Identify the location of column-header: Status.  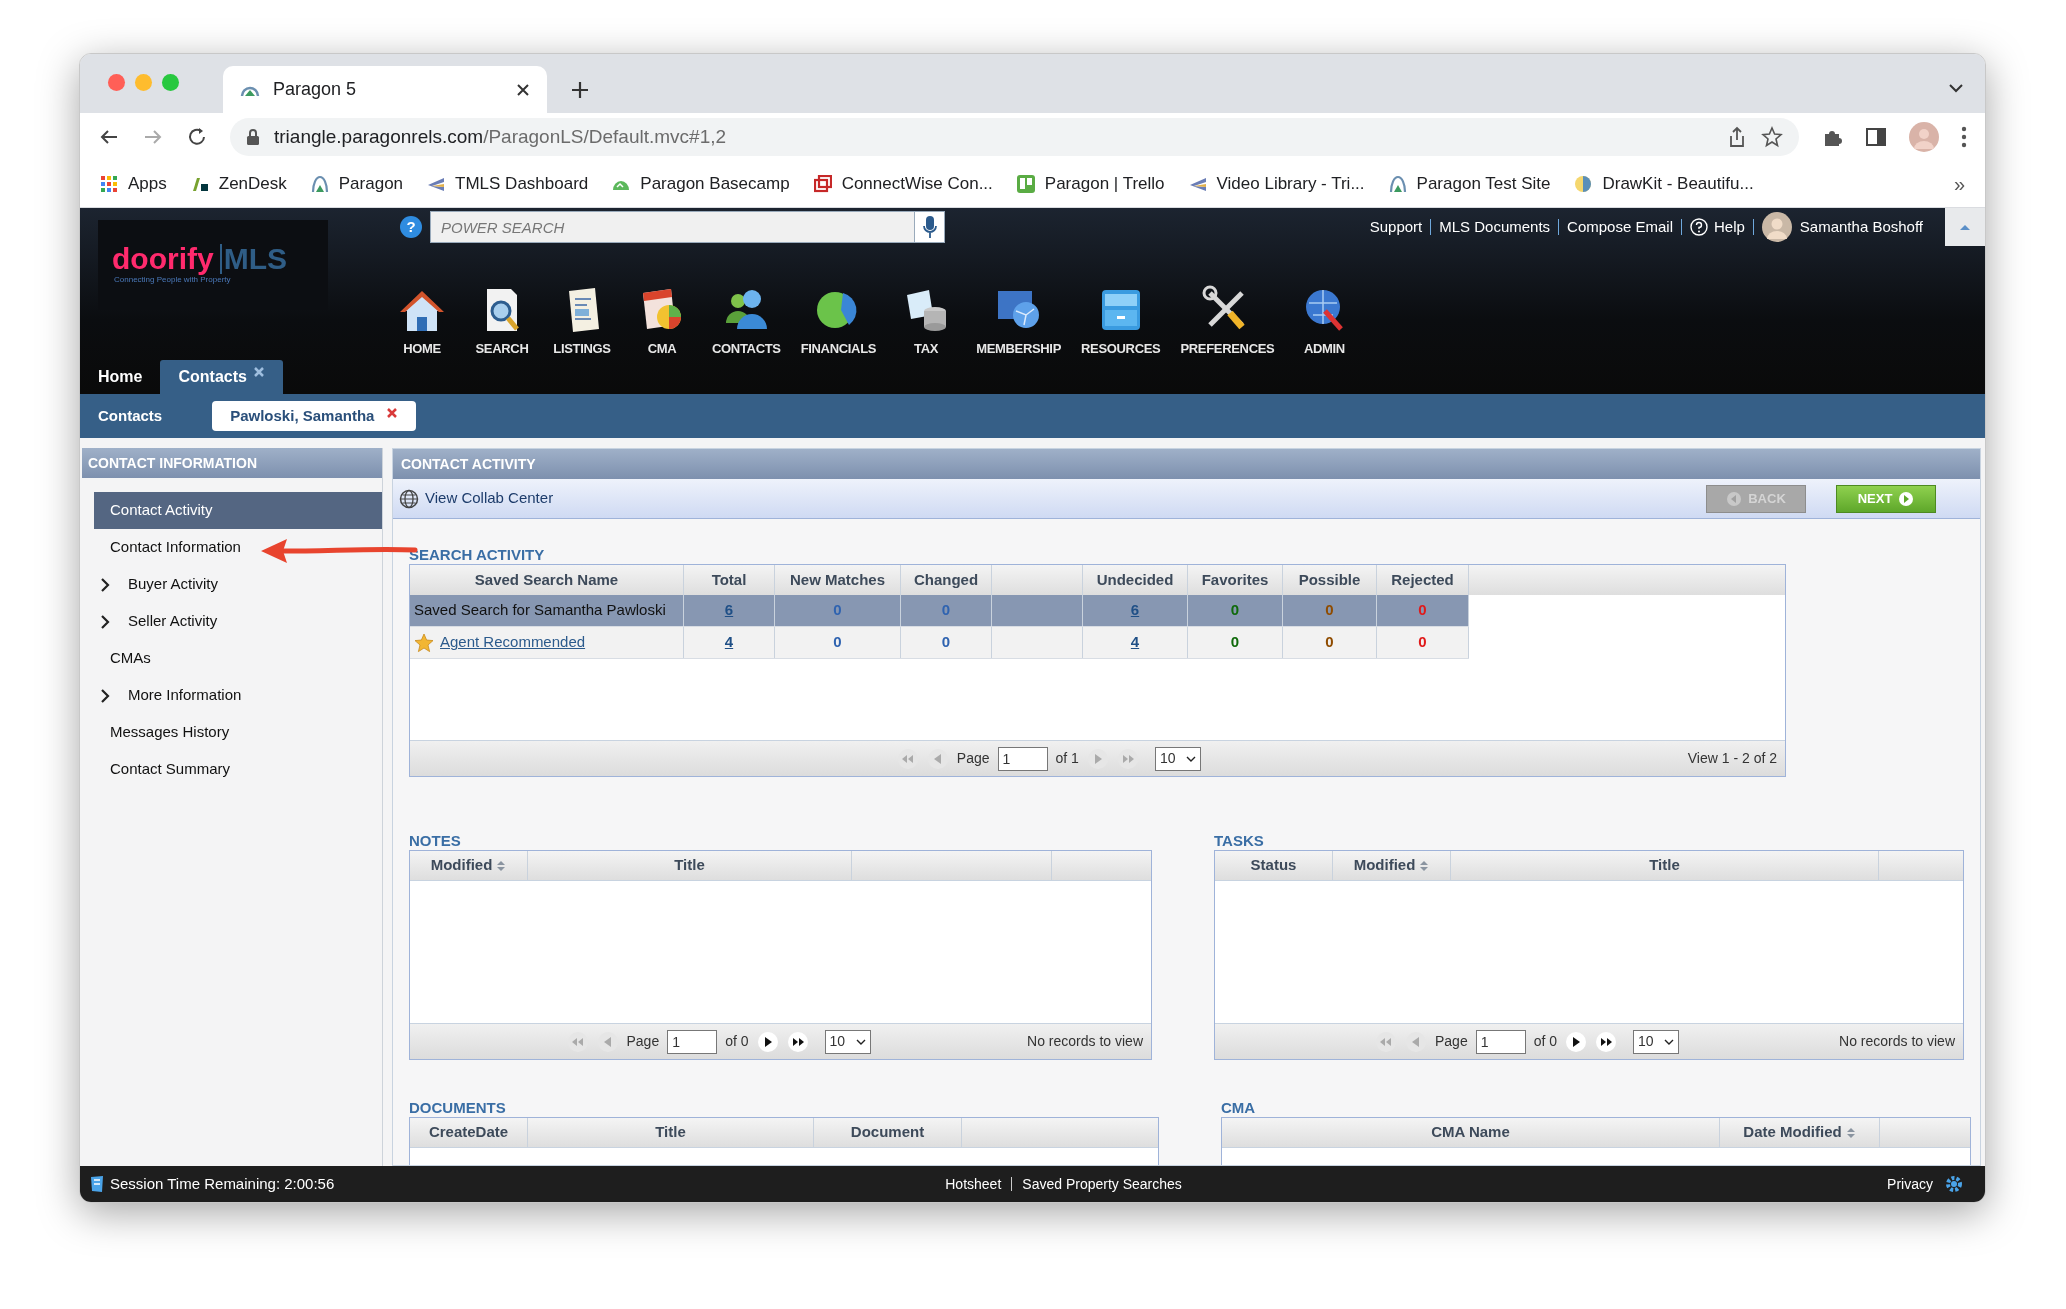
(1274, 865).